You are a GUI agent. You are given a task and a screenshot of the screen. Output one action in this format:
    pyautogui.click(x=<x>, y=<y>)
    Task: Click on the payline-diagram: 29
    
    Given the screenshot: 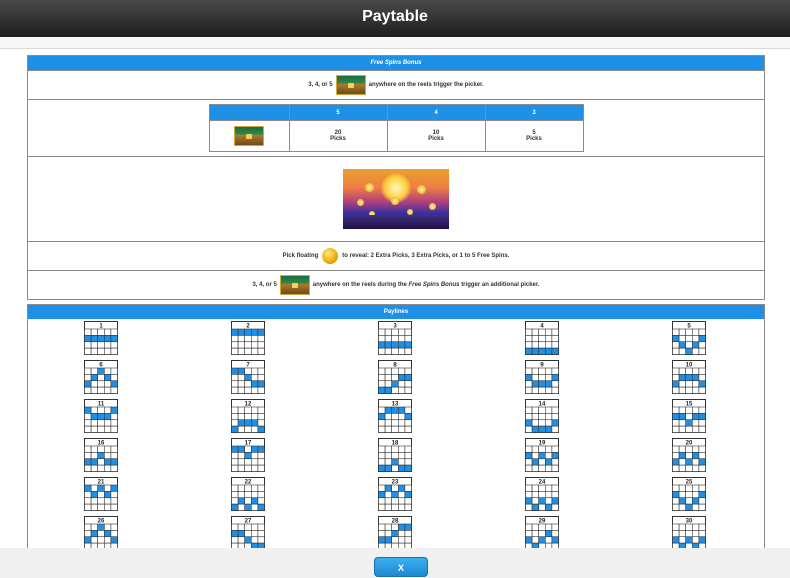 What is the action you would take?
    pyautogui.click(x=541, y=532)
    